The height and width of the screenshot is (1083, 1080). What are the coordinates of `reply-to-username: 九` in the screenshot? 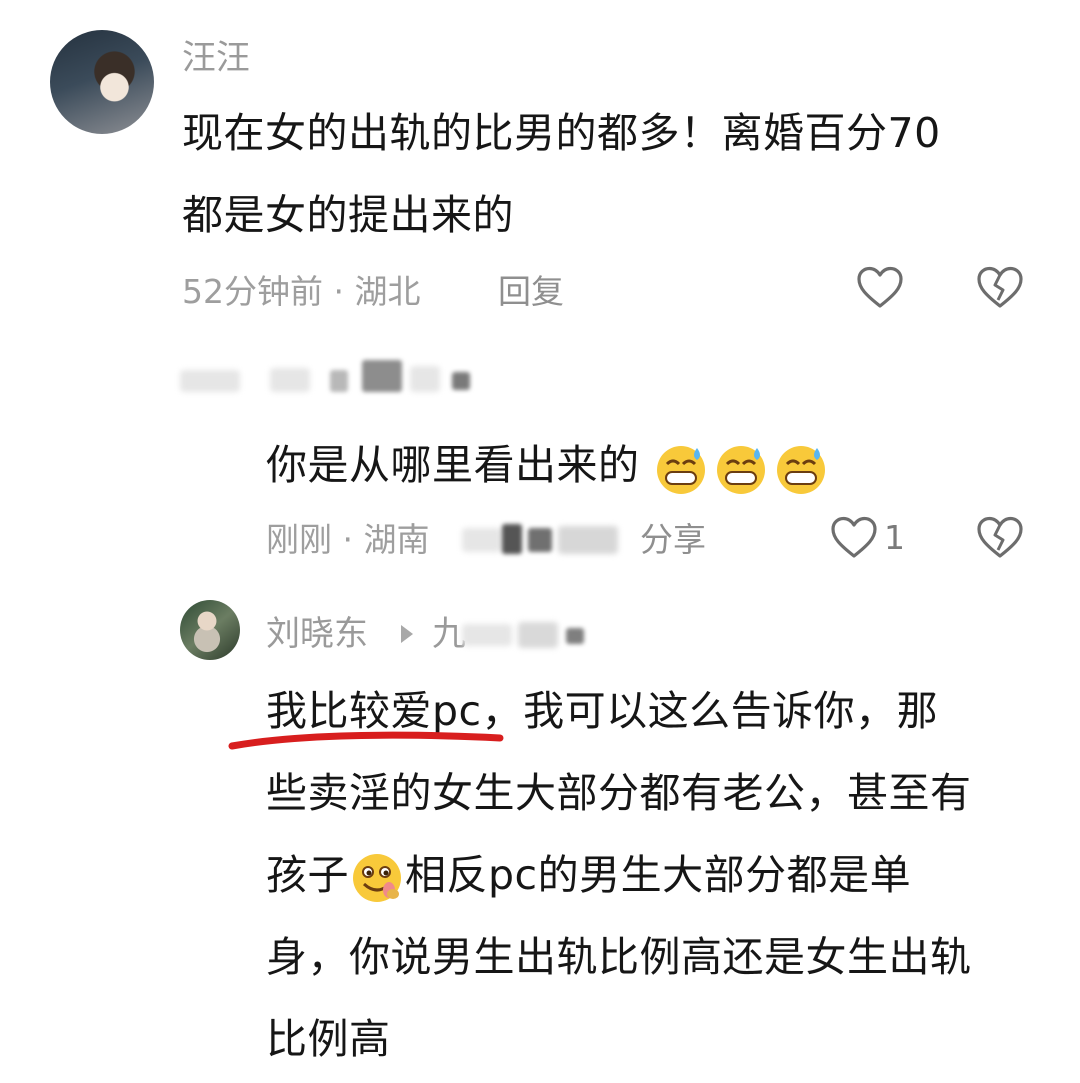 It's located at (449, 634).